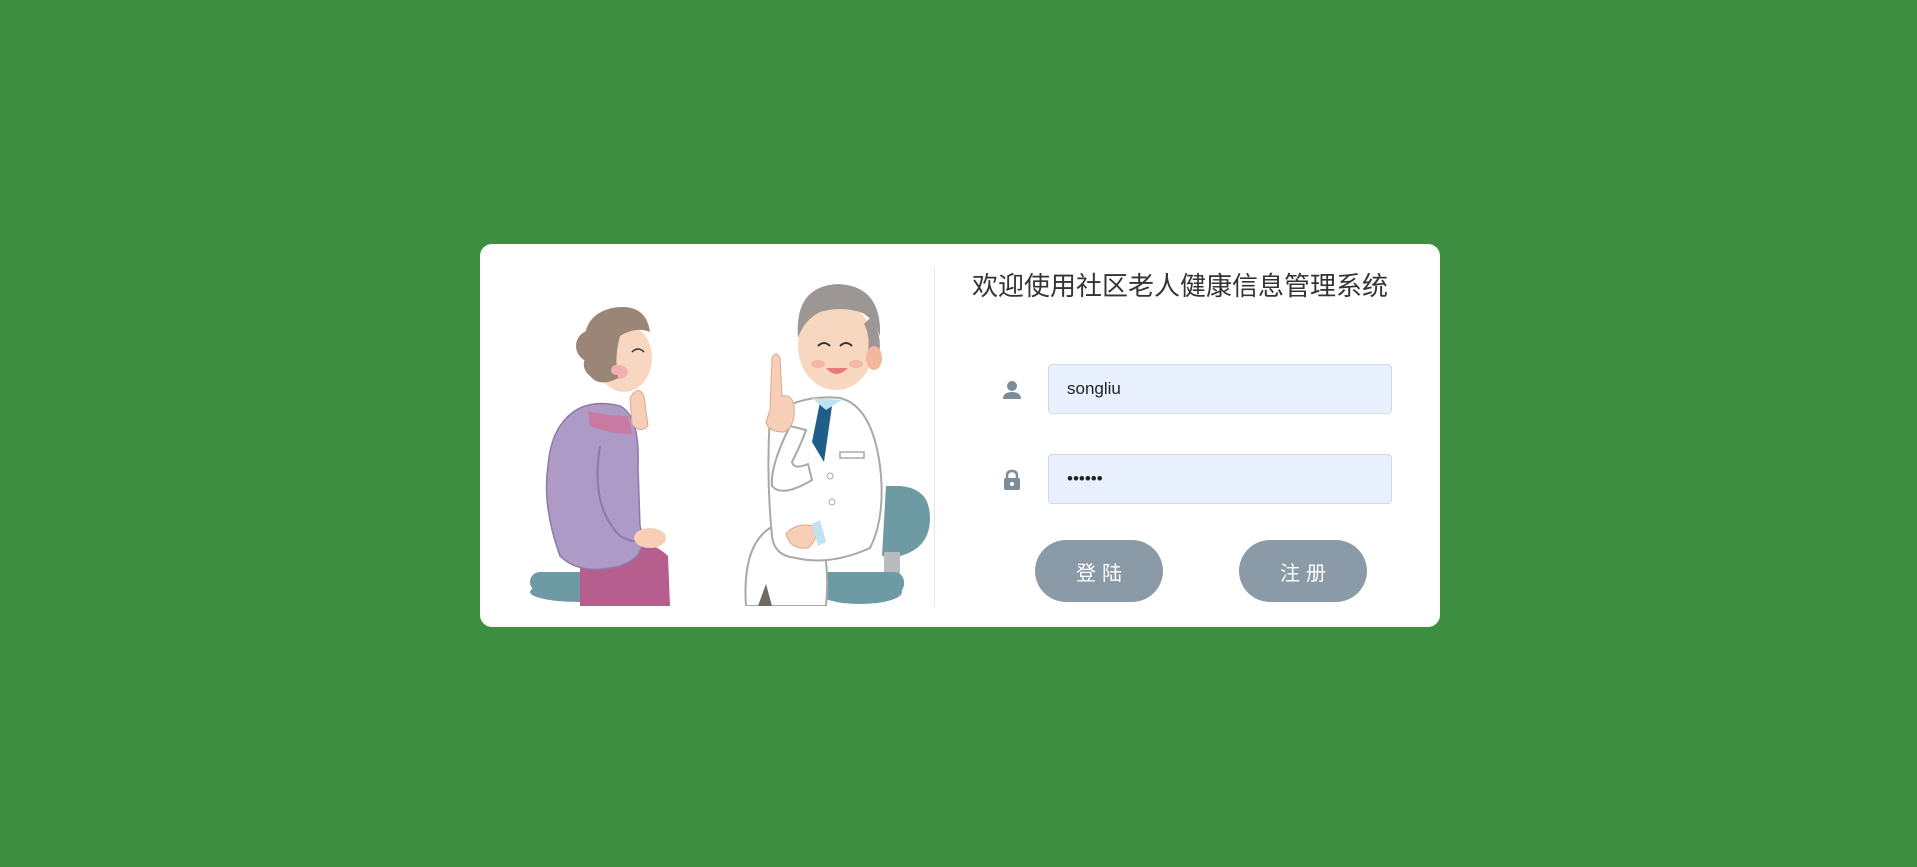  I want to click on lock-icon, so click(1012, 479).